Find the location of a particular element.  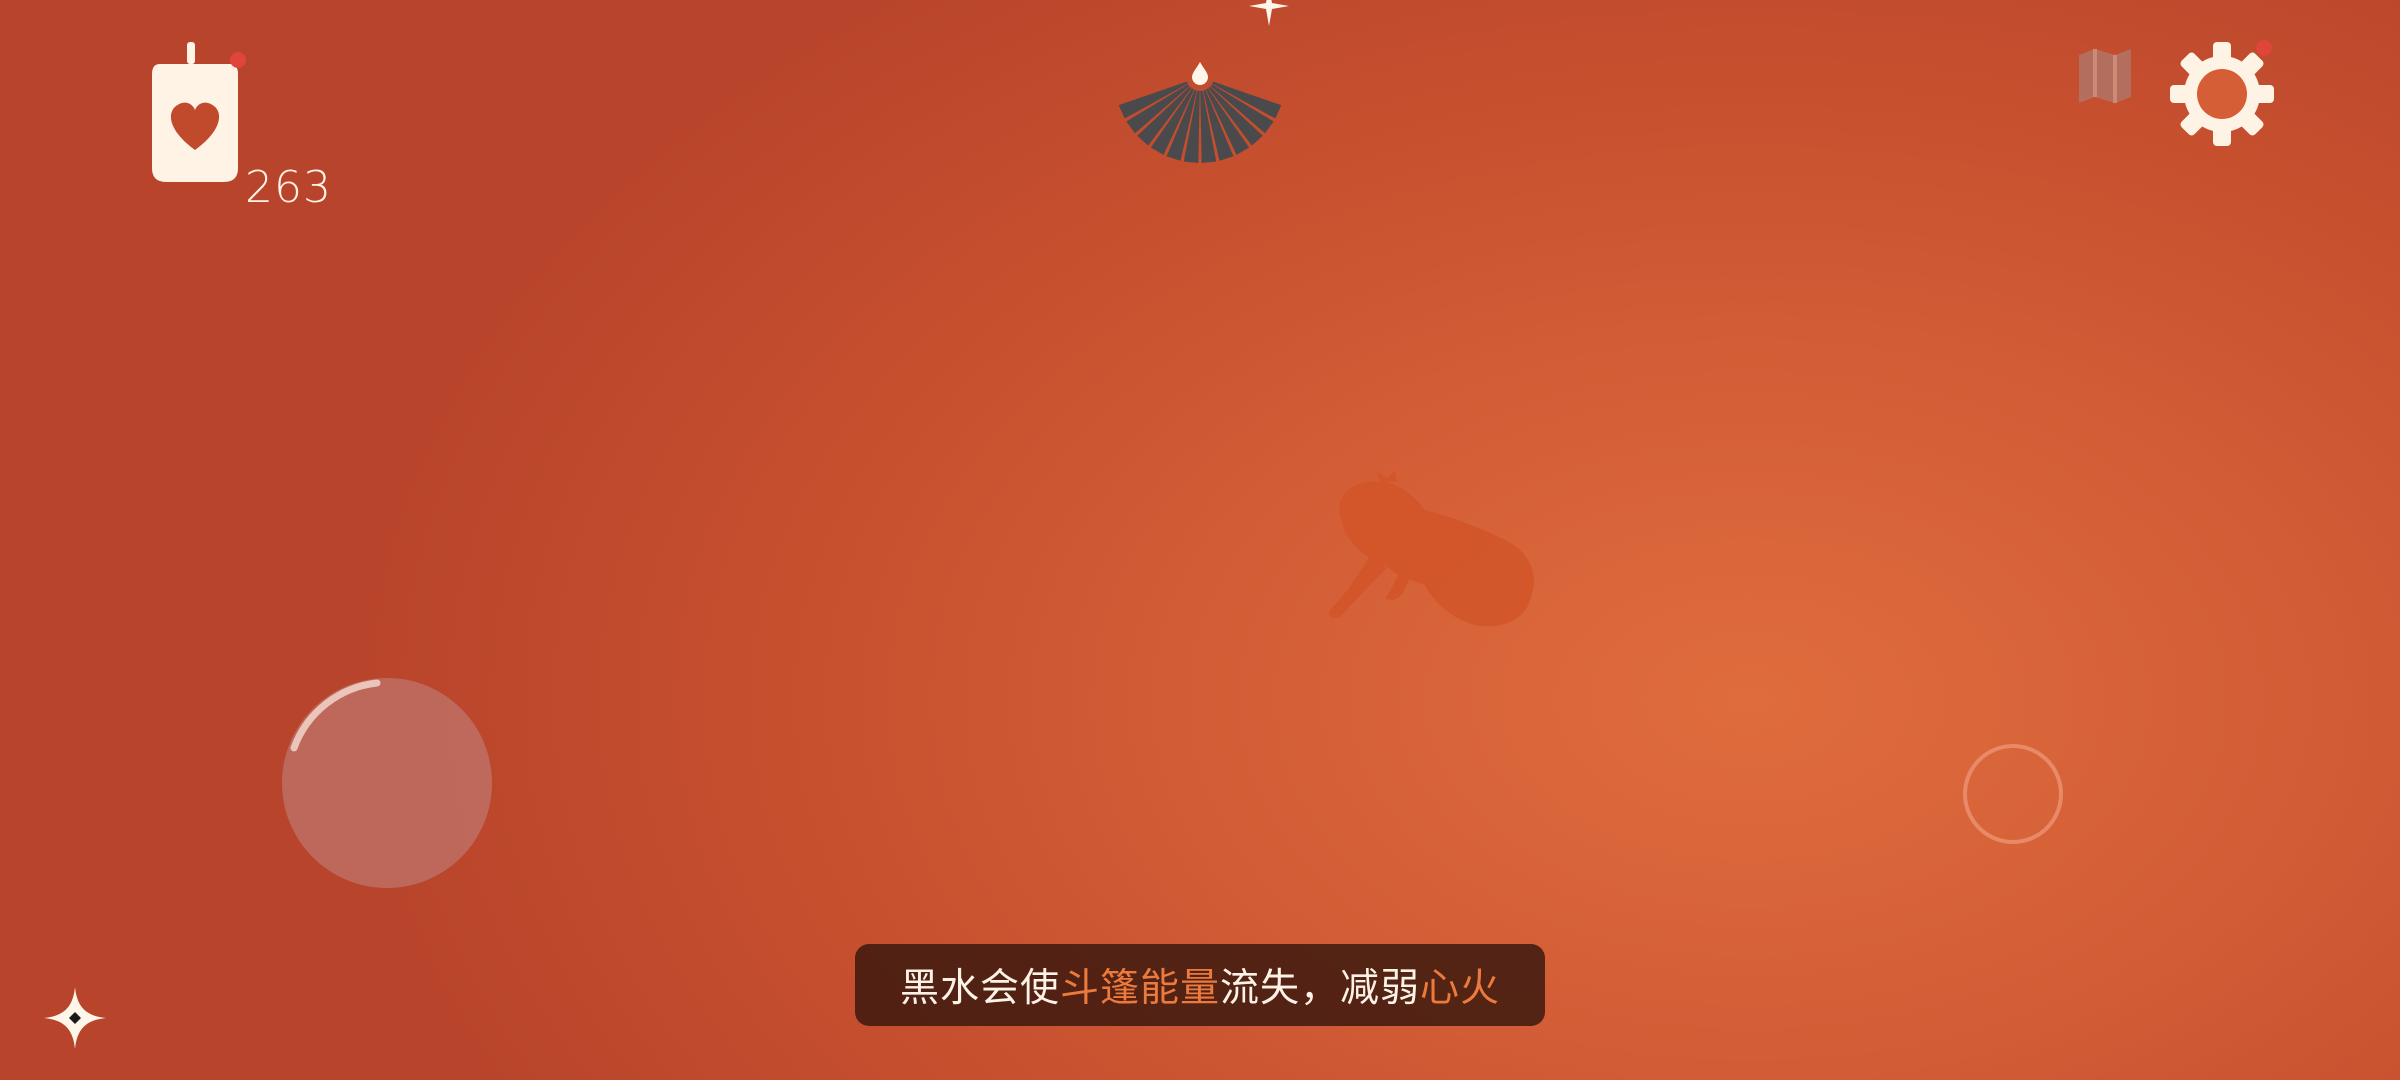

heart-candle-icon is located at coordinates (195, 115).